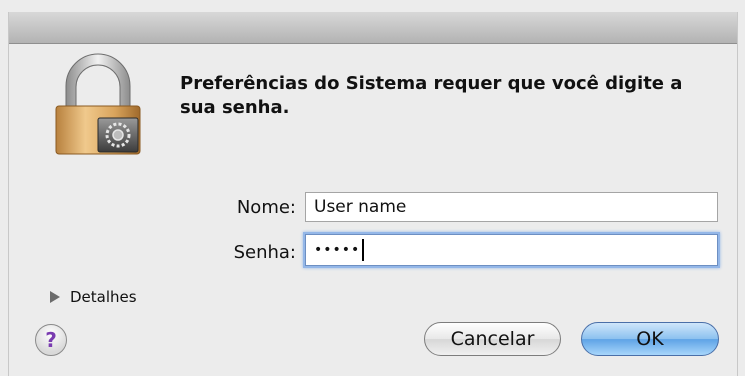 Image resolution: width=745 pixels, height=376 pixels. What do you see at coordinates (737, 194) in the screenshot?
I see `dialog-frame-right` at bounding box center [737, 194].